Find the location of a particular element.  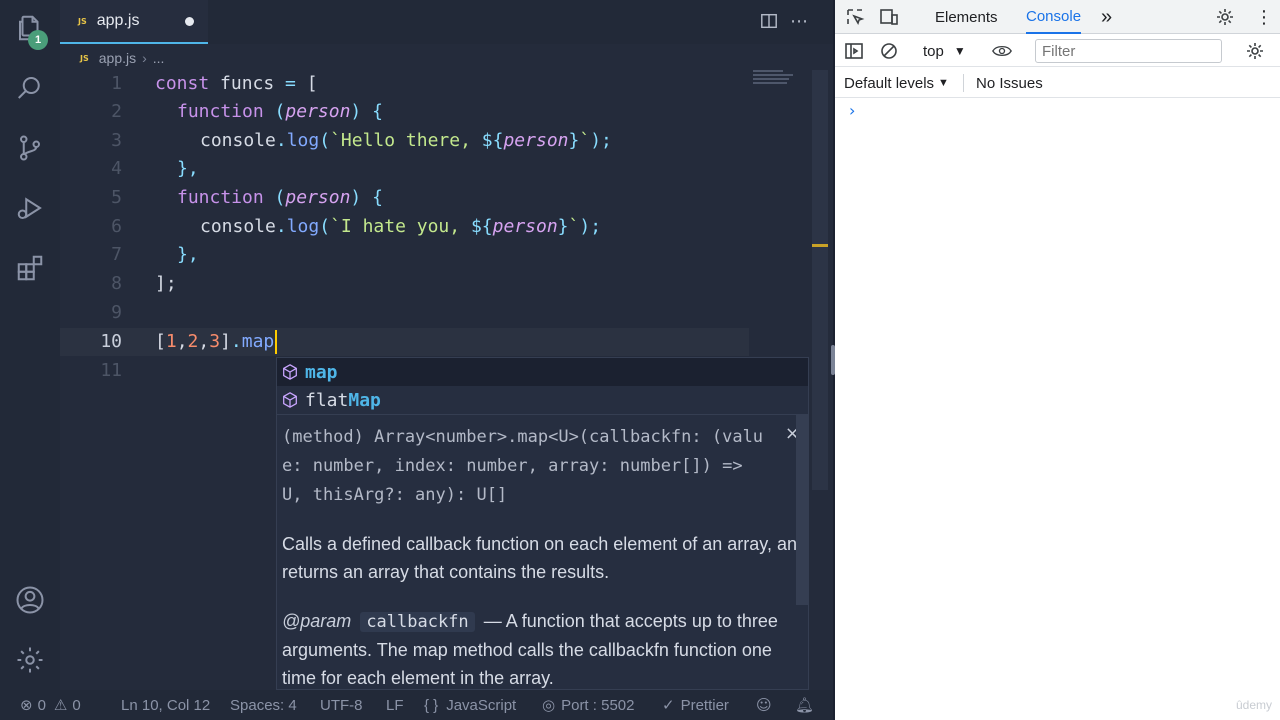

code-line: 7 }, is located at coordinates (440, 255).